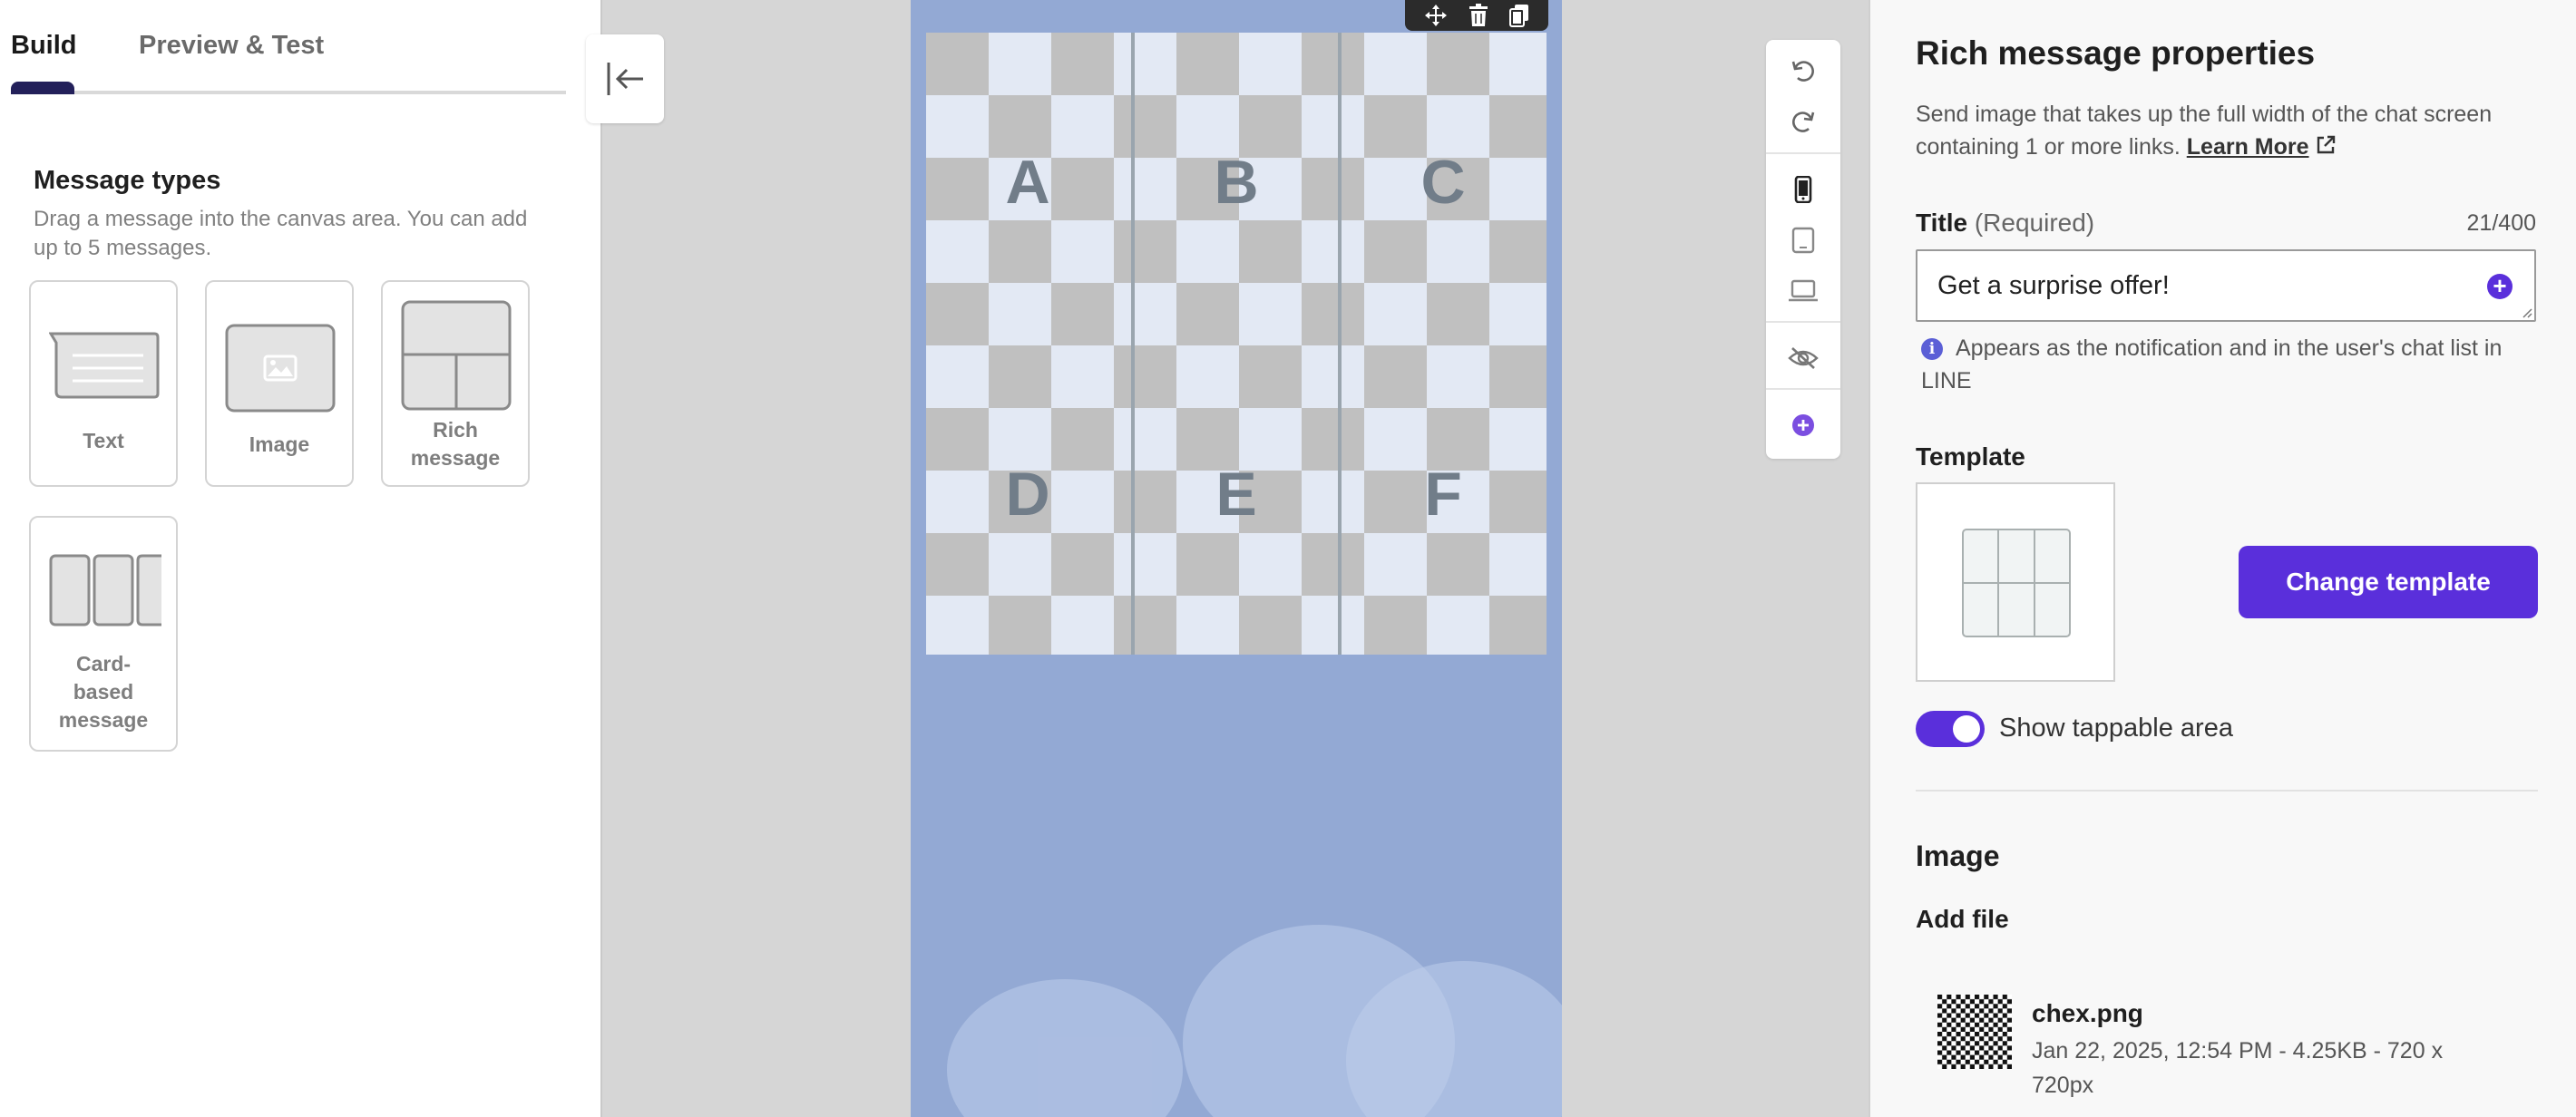 The image size is (2576, 1117). I want to click on tab-build: Build, so click(44, 46).